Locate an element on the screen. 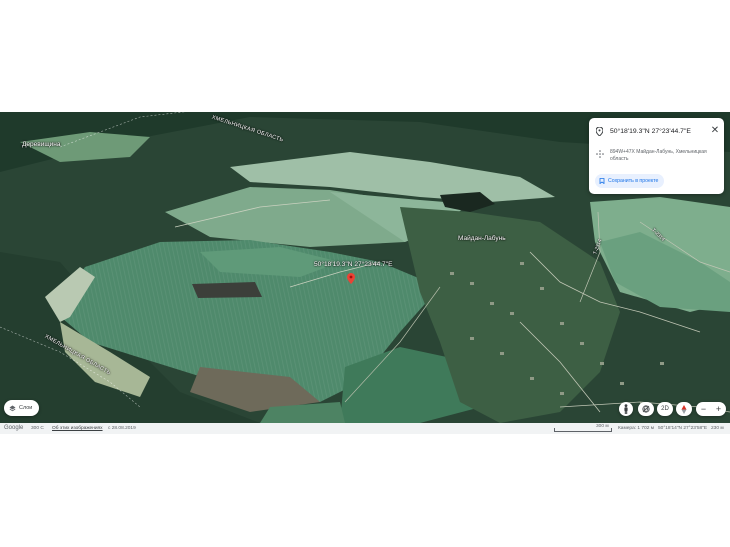 Image resolution: width=730 pixels, height=547 pixels. layers-icon is located at coordinates (12, 408).